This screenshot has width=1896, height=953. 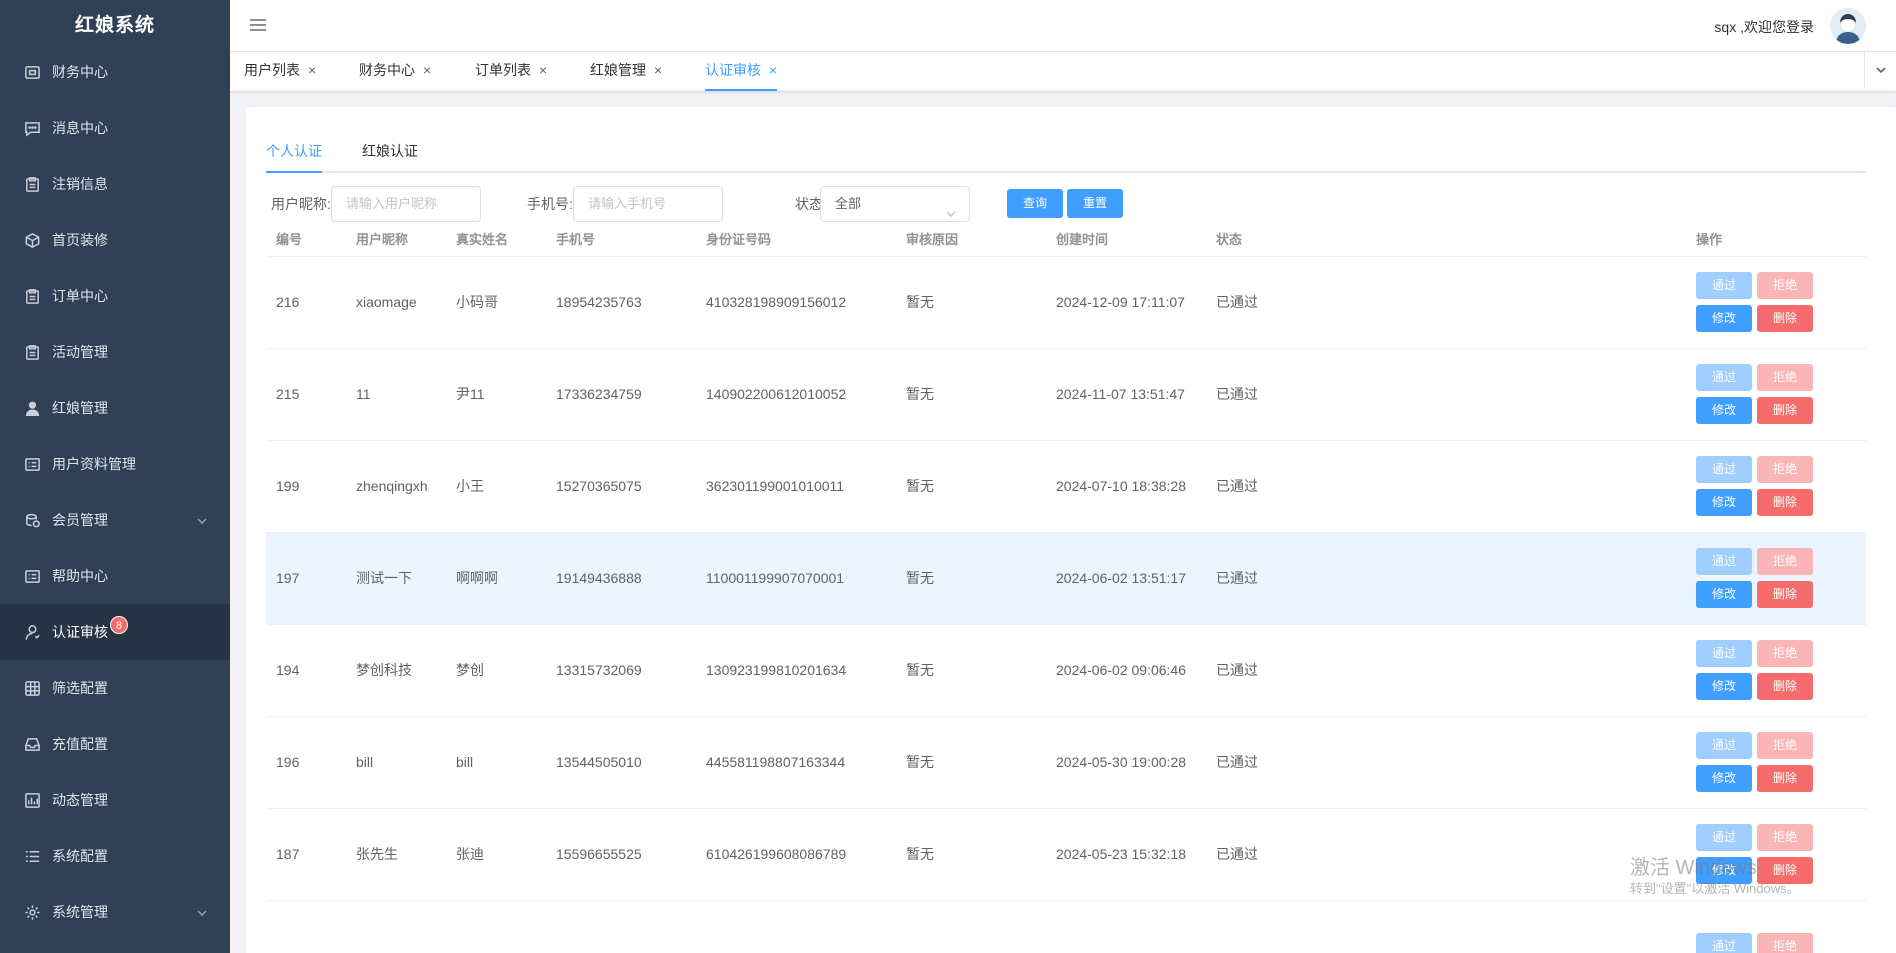 I want to click on cell-nickname: 11, so click(x=396, y=394).